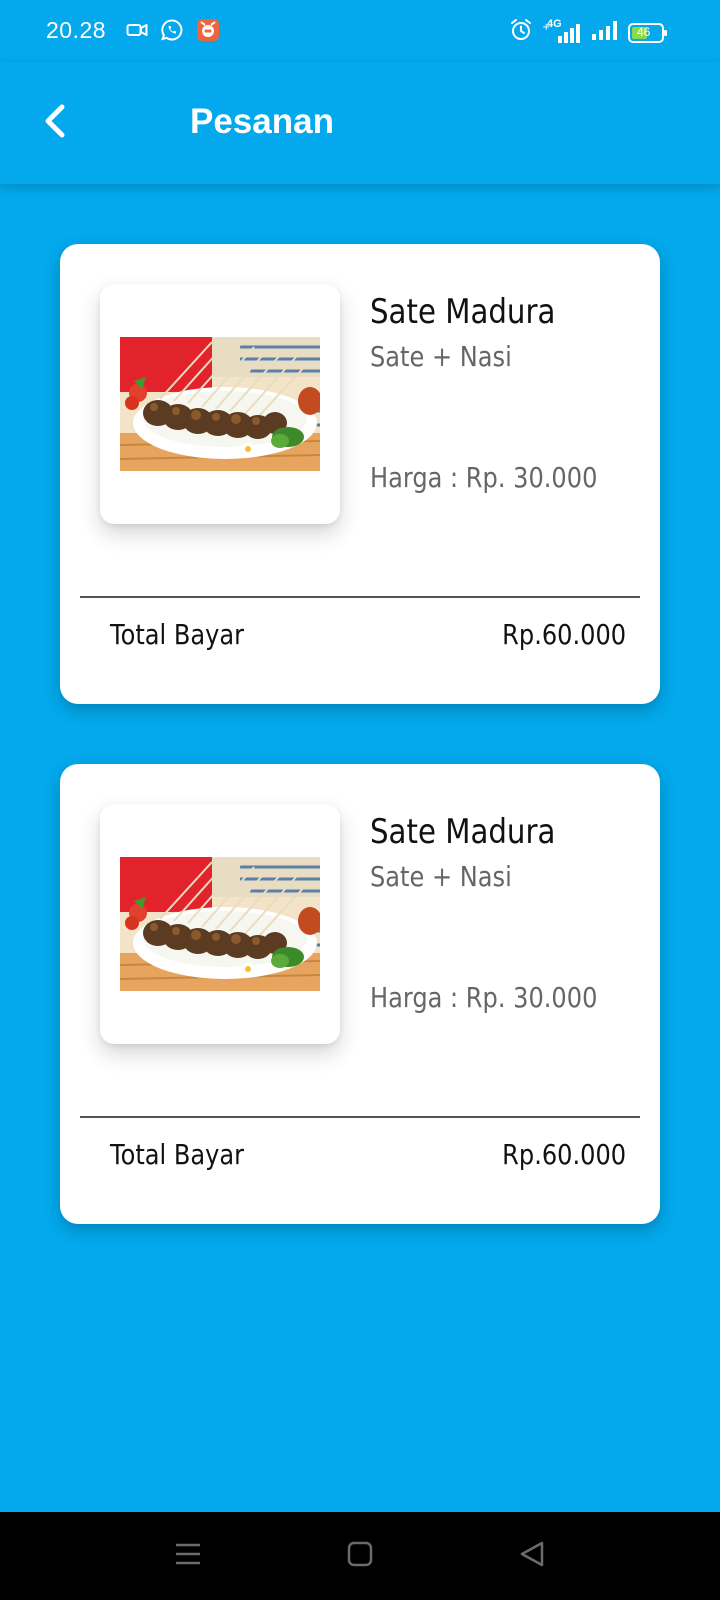 This screenshot has width=720, height=1600. I want to click on status-time: 20.28, so click(76, 30).